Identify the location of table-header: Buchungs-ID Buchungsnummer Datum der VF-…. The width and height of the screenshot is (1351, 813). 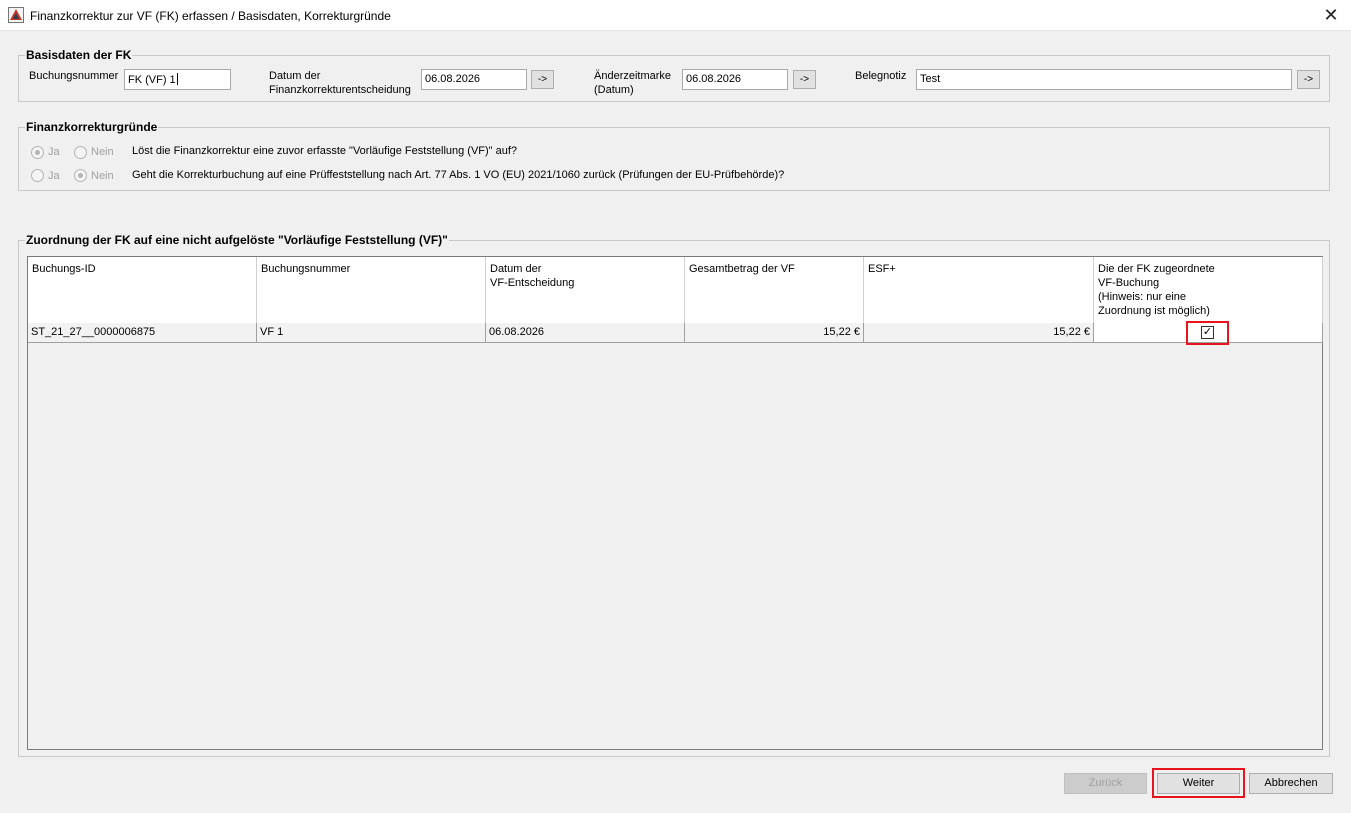
(675, 290).